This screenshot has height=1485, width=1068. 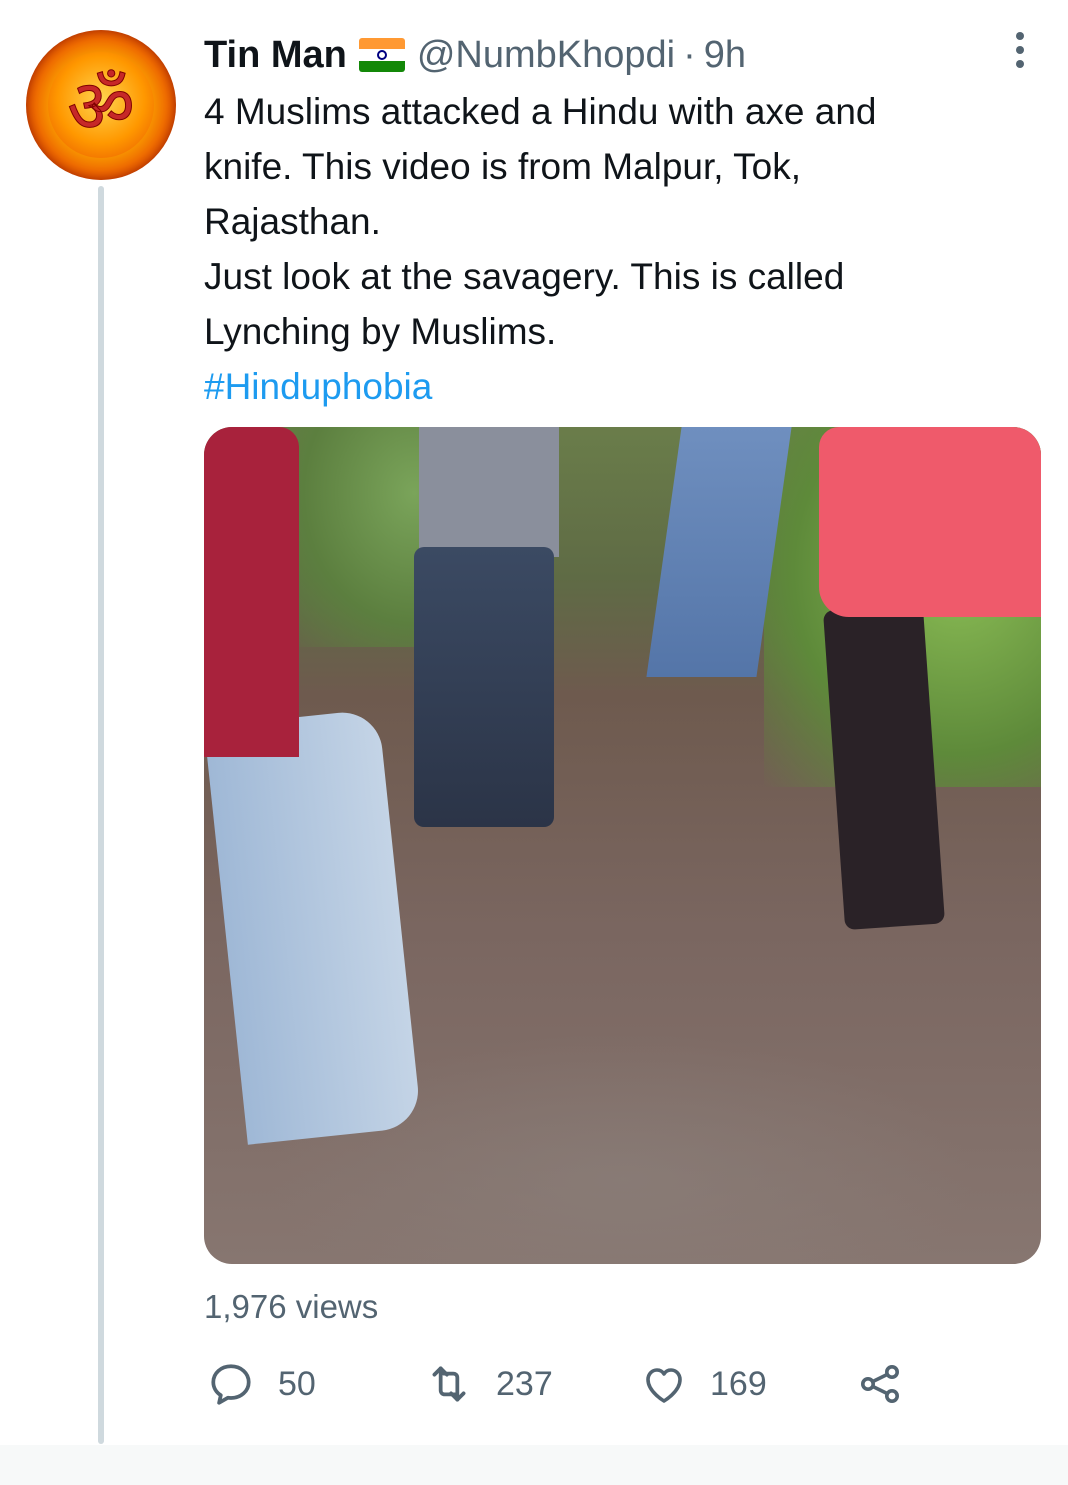 I want to click on timestamp: 9h, so click(x=725, y=55).